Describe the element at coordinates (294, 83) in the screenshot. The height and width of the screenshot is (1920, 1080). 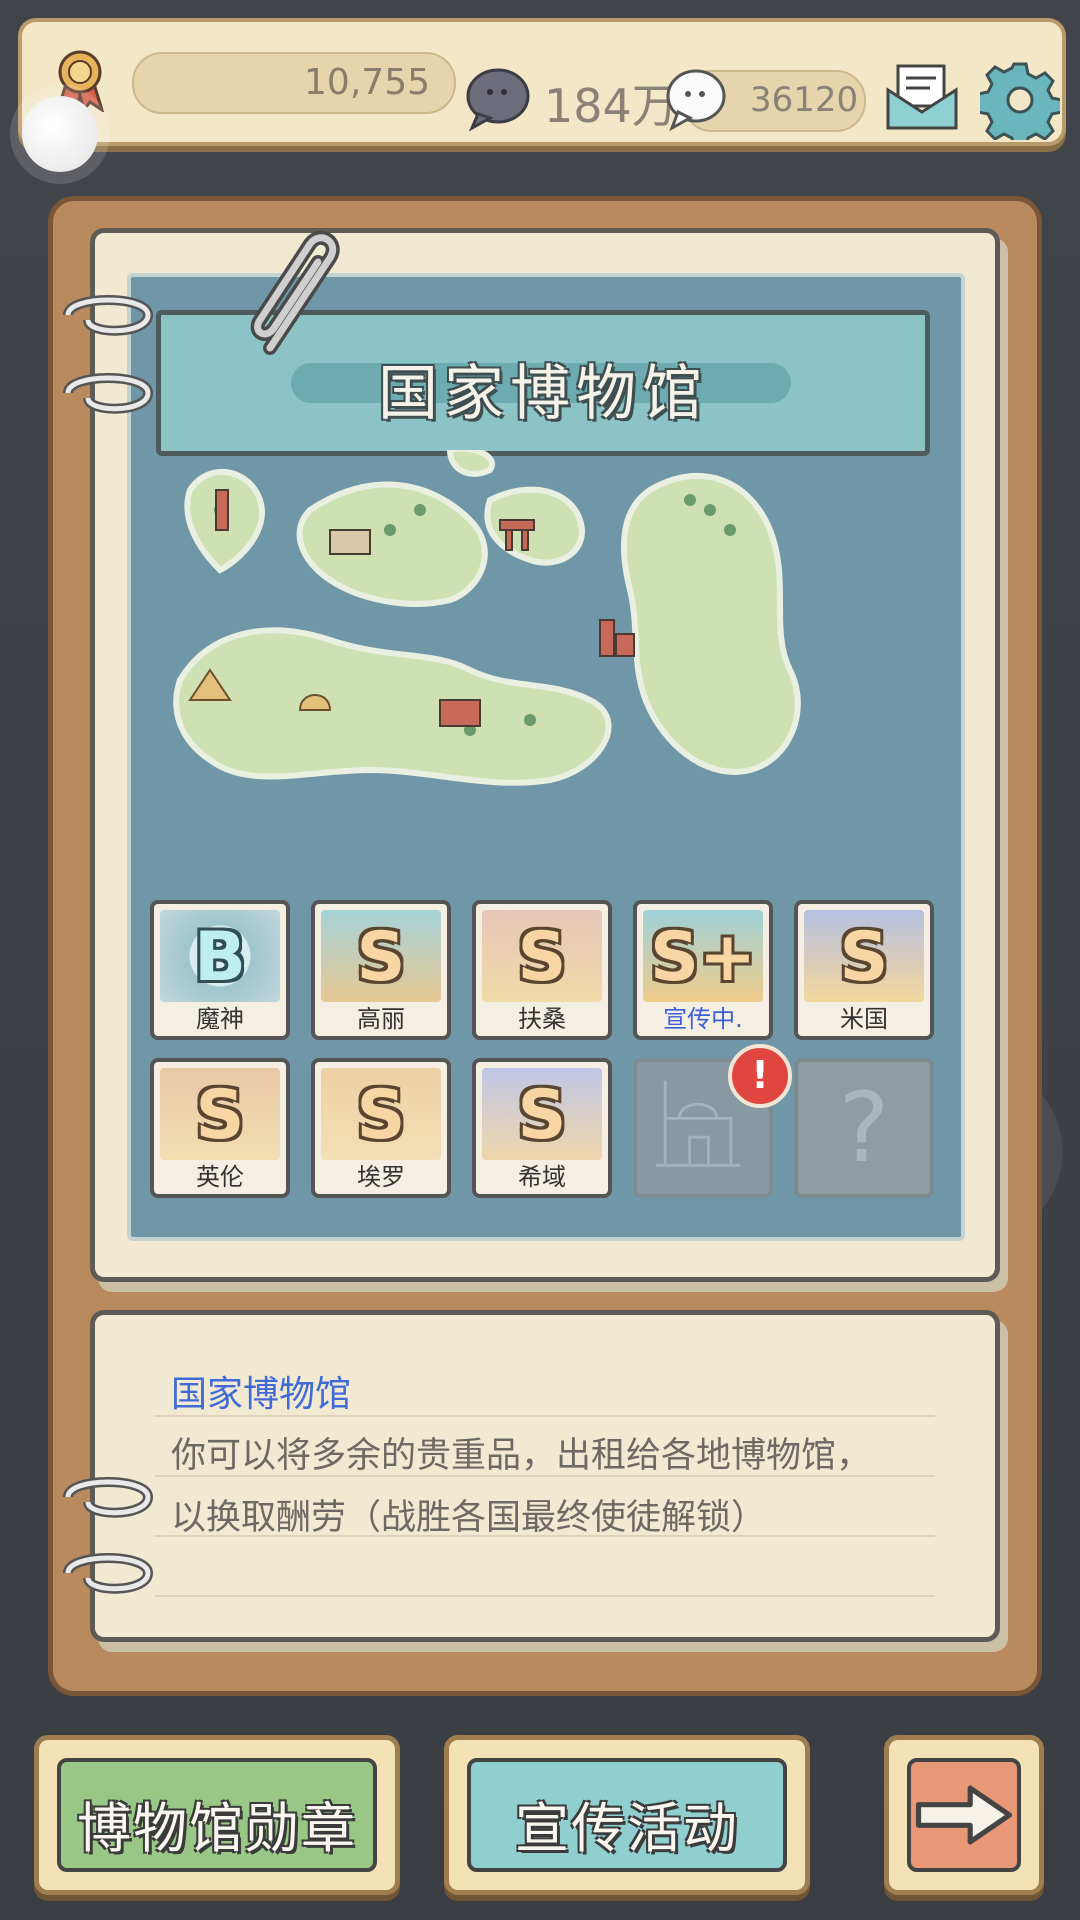
I see `coin-counter: 10,755` at that location.